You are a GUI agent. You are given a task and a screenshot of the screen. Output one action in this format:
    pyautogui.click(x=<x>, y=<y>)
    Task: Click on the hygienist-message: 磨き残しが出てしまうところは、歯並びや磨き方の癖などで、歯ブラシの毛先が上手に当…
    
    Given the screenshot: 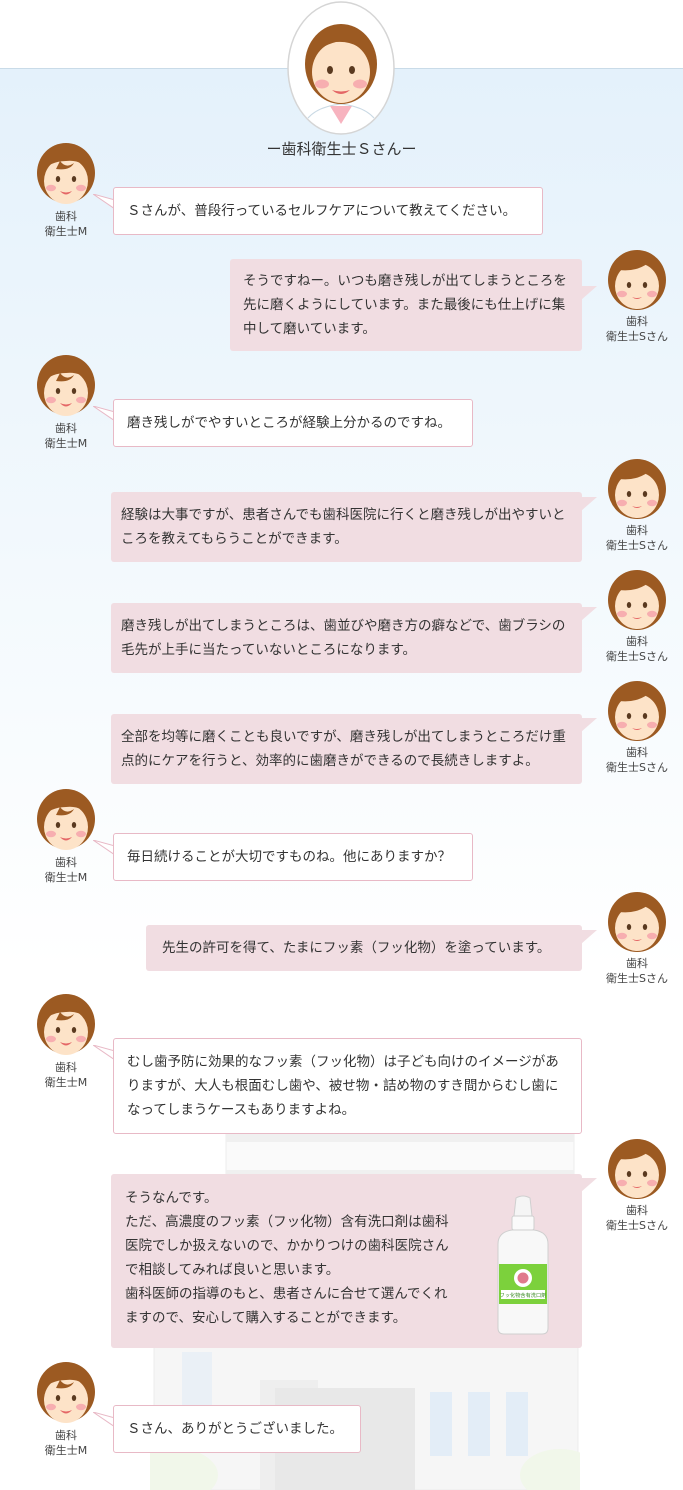 What is the action you would take?
    pyautogui.click(x=346, y=638)
    